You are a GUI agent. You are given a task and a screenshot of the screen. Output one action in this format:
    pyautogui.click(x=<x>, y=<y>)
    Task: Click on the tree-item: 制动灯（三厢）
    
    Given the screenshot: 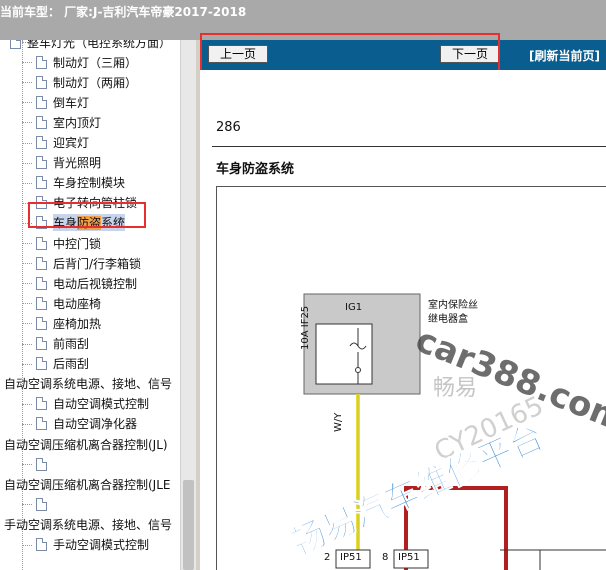 What is the action you would take?
    pyautogui.click(x=86, y=62)
    